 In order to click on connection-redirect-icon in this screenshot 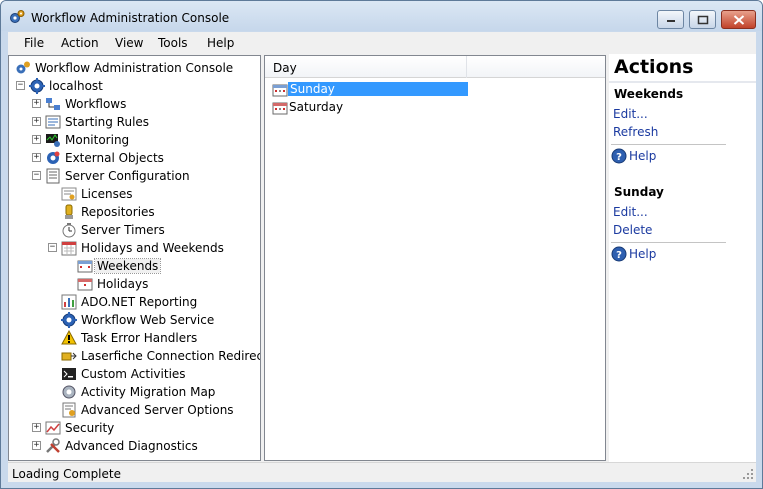, I will do `click(69, 356)`.